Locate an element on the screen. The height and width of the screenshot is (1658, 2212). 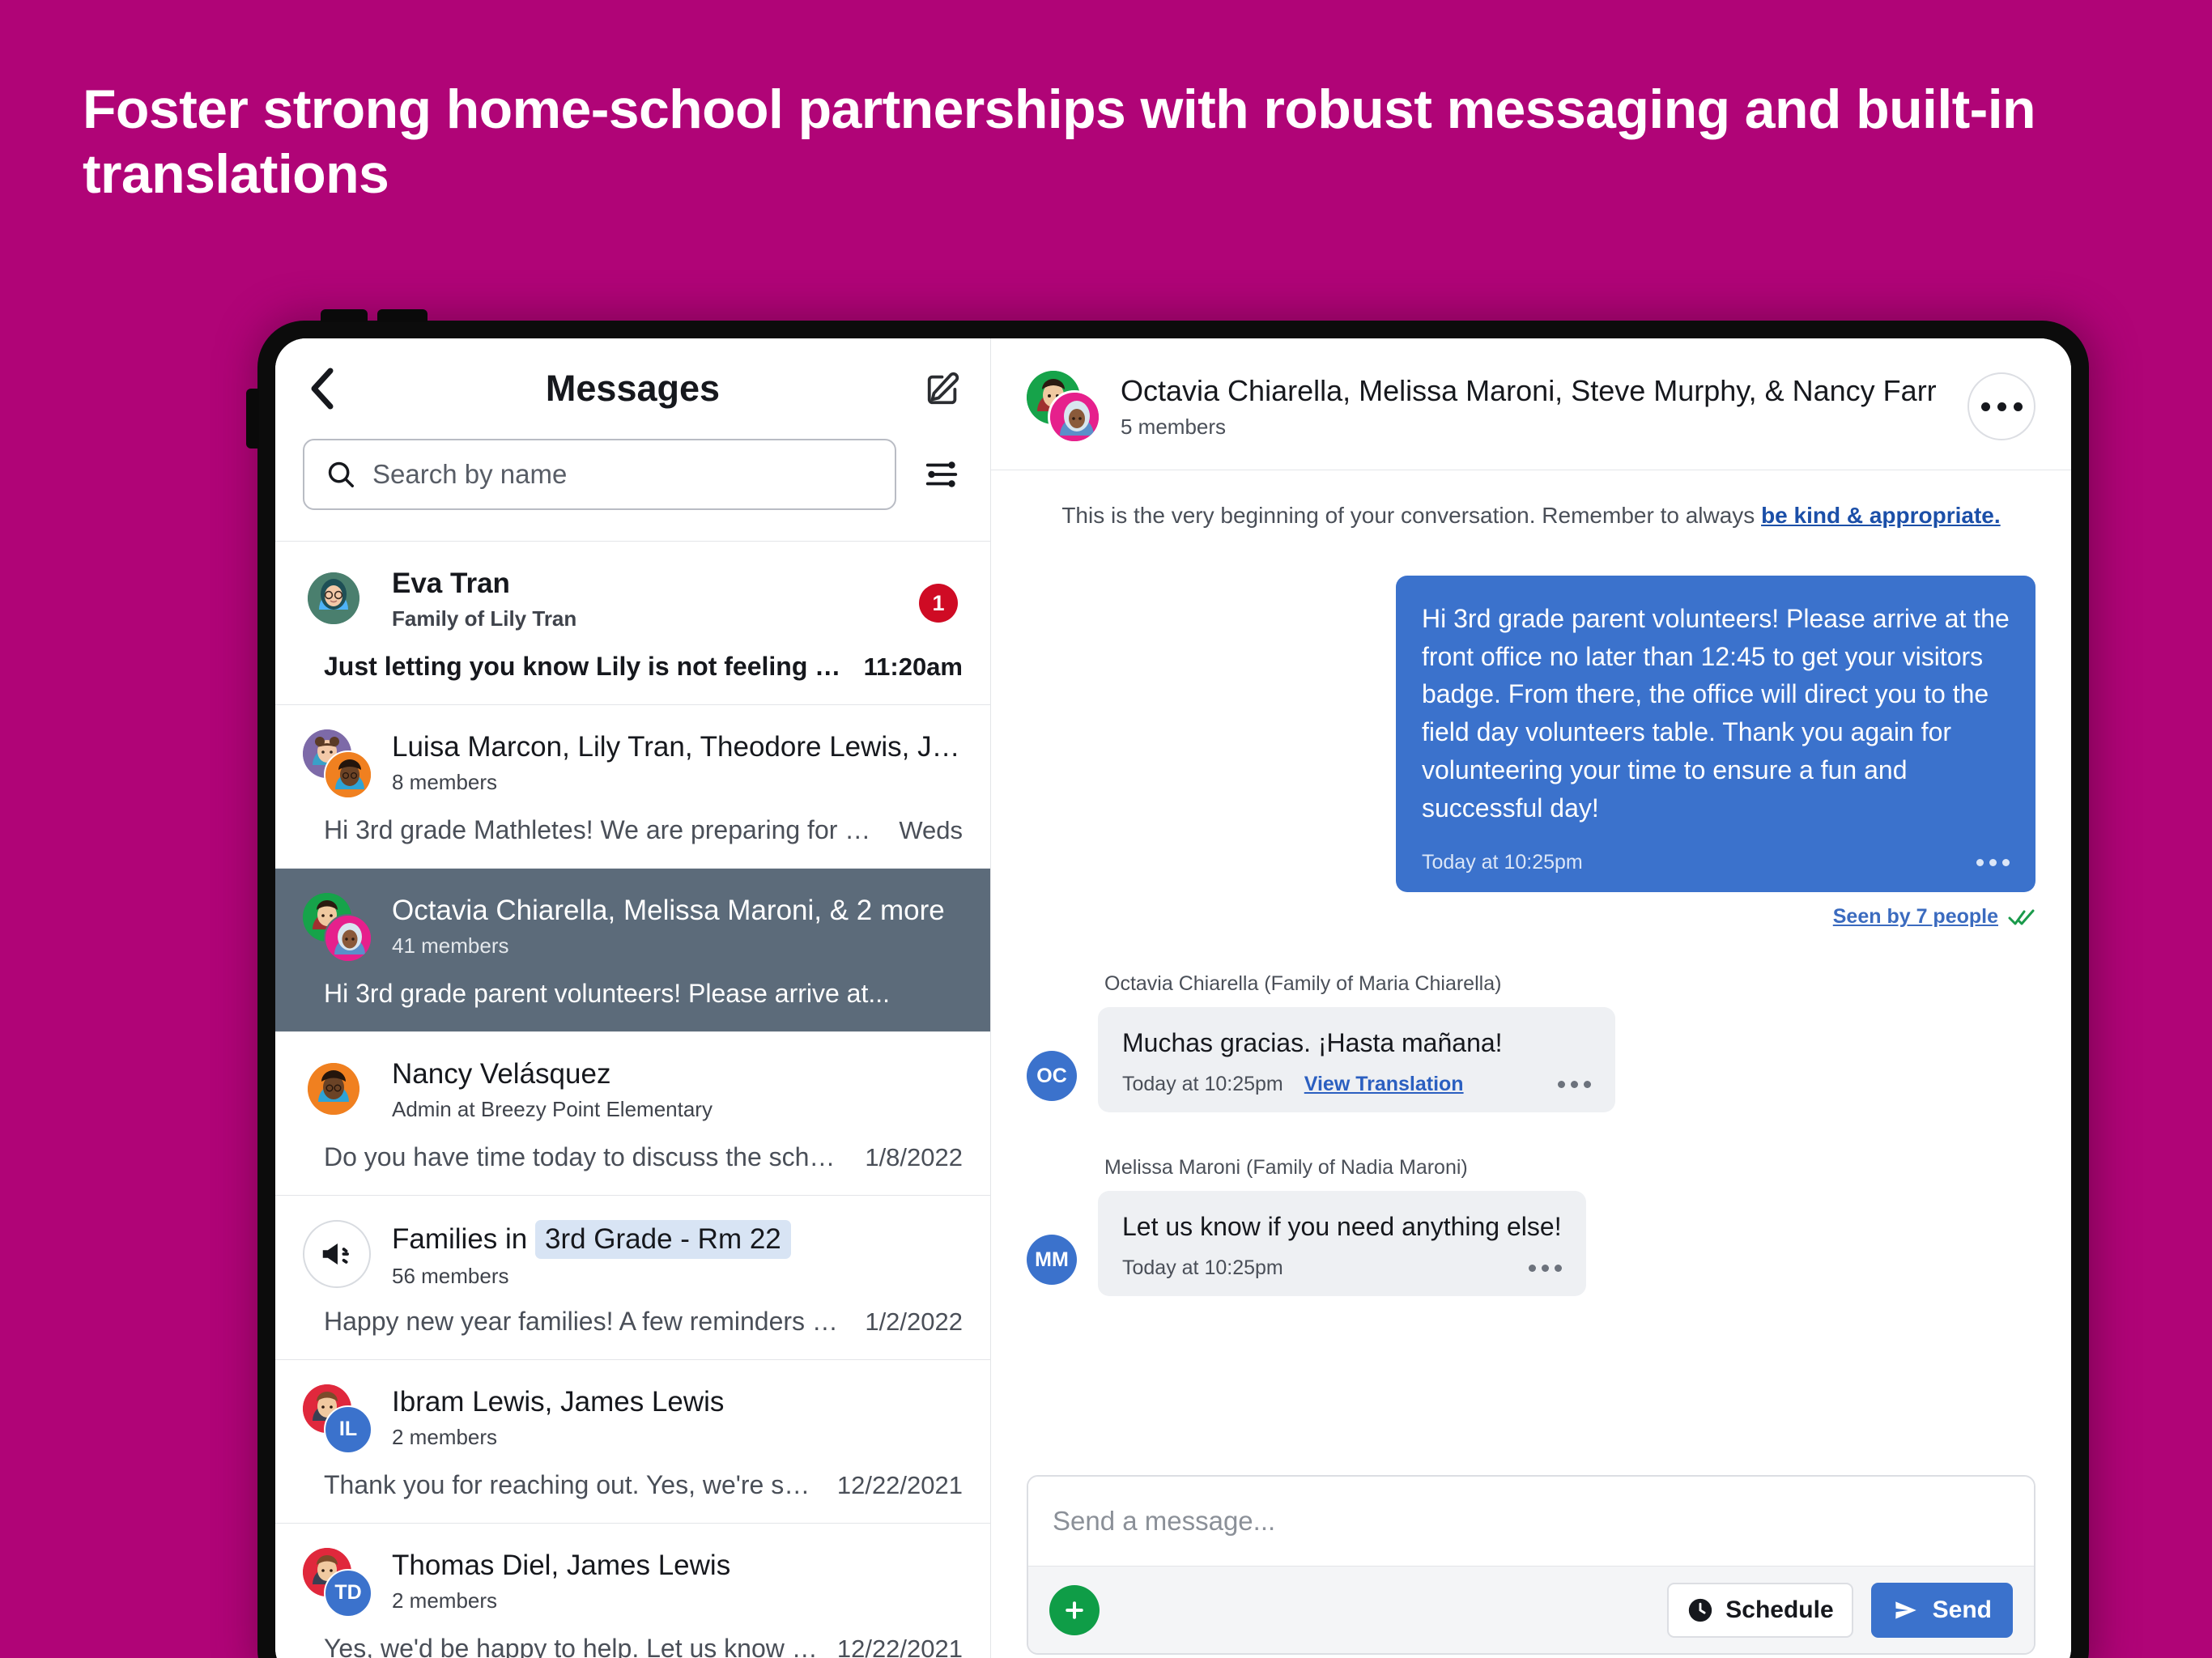
group-tag-badge: 3rd Grade - Rm 22 is located at coordinates (662, 1239).